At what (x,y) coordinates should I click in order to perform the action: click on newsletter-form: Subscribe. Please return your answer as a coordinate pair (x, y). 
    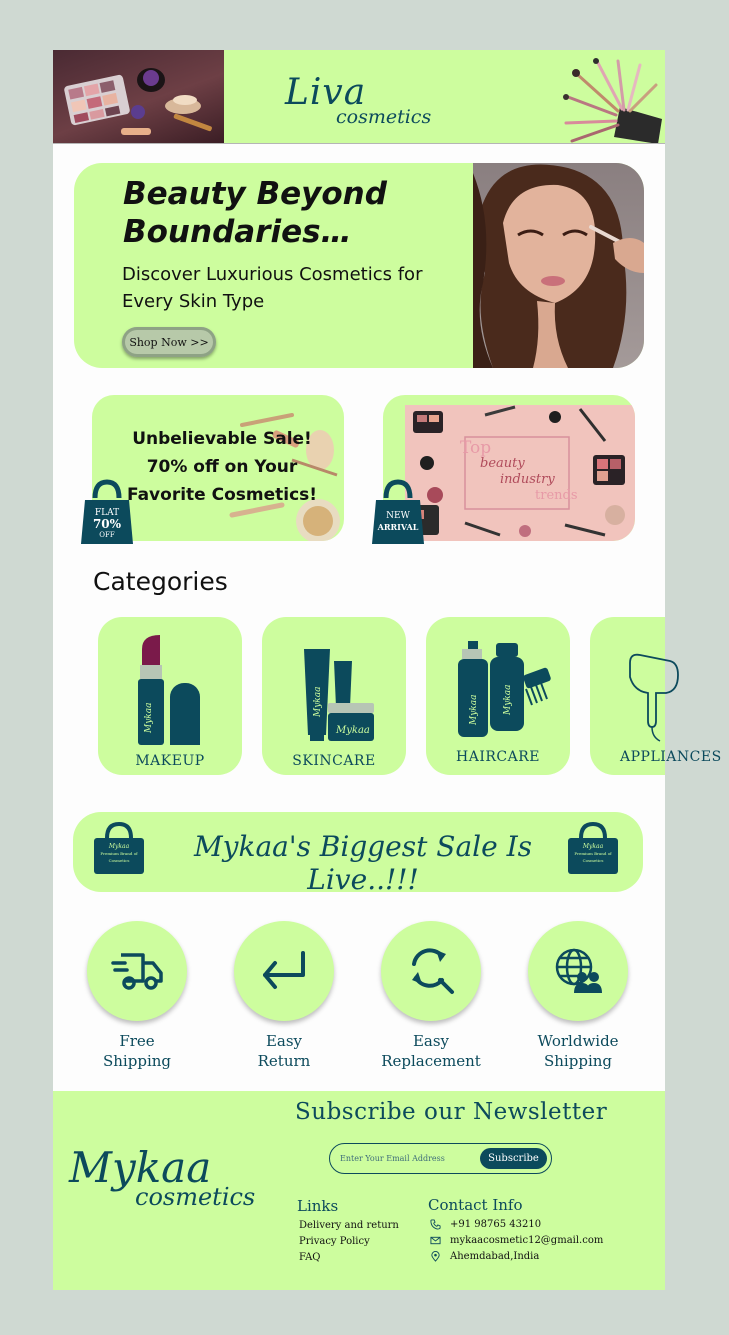
    Looking at the image, I should click on (440, 1158).